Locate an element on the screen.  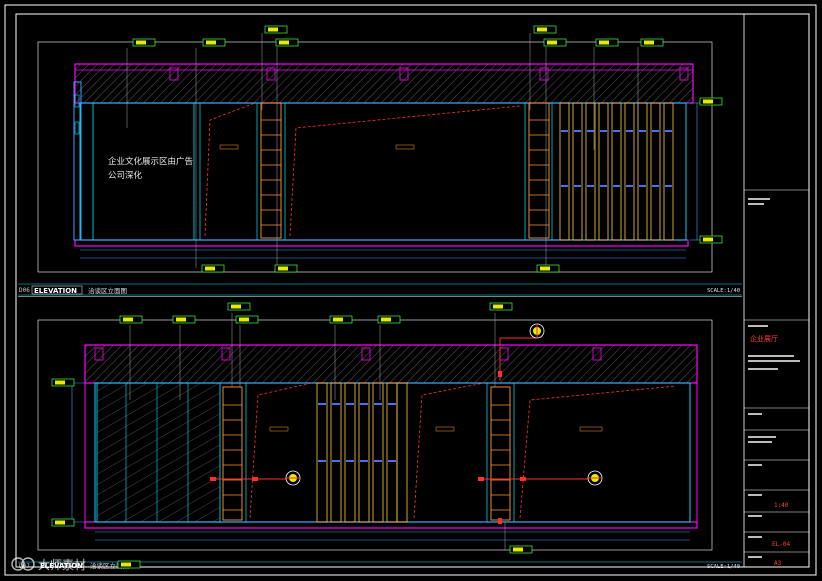
glass-partition is located at coordinates (158, 452).